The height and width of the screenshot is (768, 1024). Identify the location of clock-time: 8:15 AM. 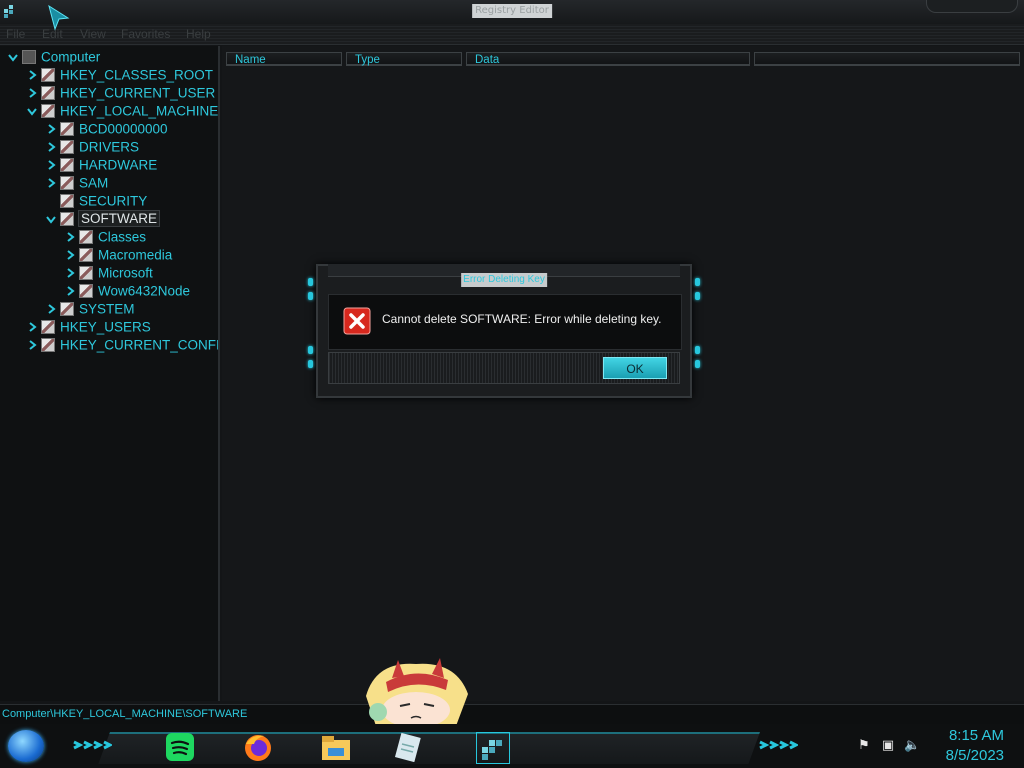
(976, 735).